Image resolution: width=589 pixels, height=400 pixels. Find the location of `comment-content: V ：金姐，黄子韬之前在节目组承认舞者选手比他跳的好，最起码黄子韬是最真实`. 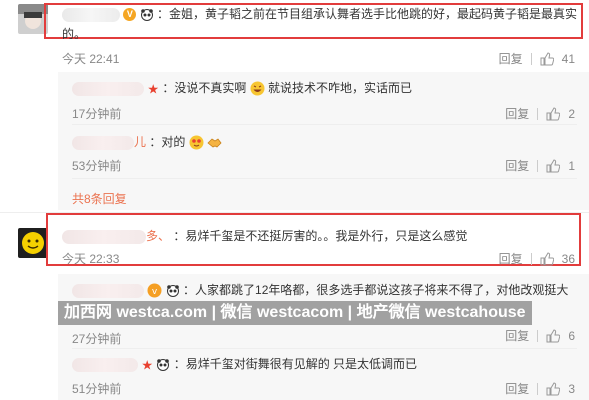

comment-content: V ：金姐，黄子韬之前在节目组承认舞者选手比他跳的好，最起码黄子韬是最真实 is located at coordinates (319, 14).